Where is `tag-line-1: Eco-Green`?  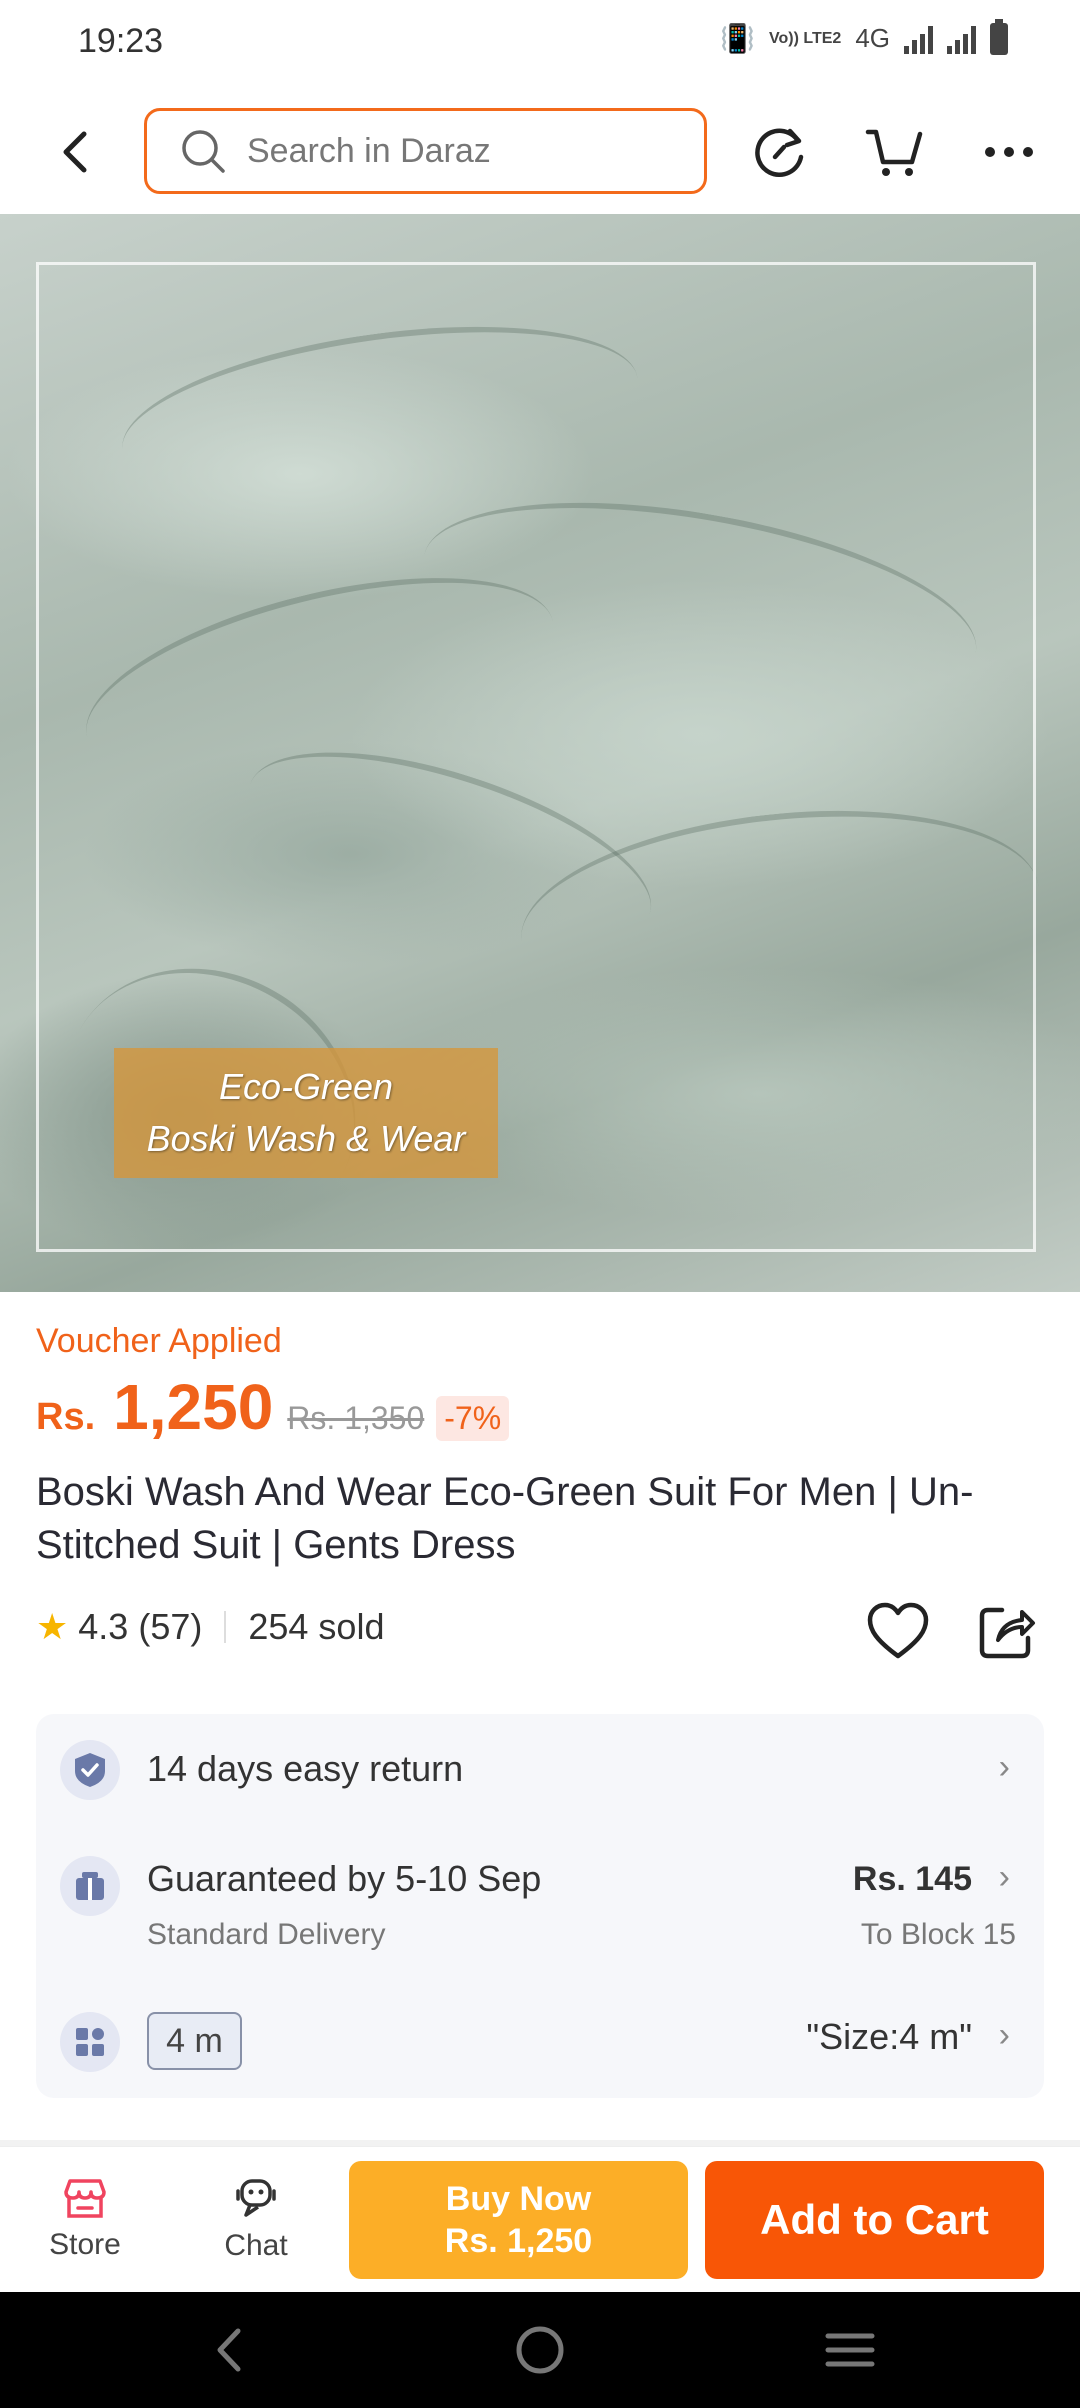 tag-line-1: Eco-Green is located at coordinates (306, 1086).